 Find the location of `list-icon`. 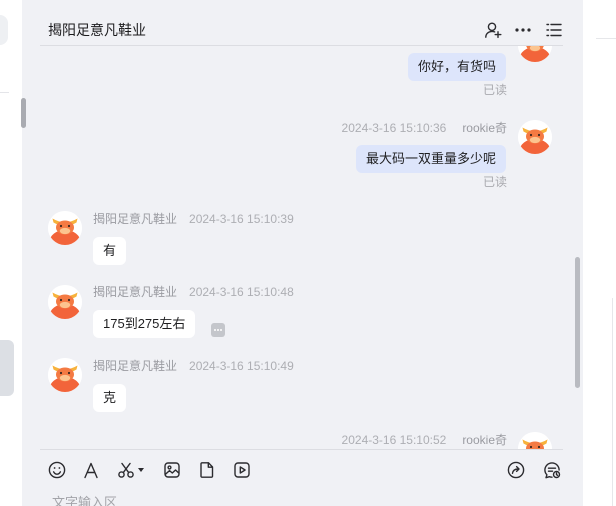

list-icon is located at coordinates (554, 30).